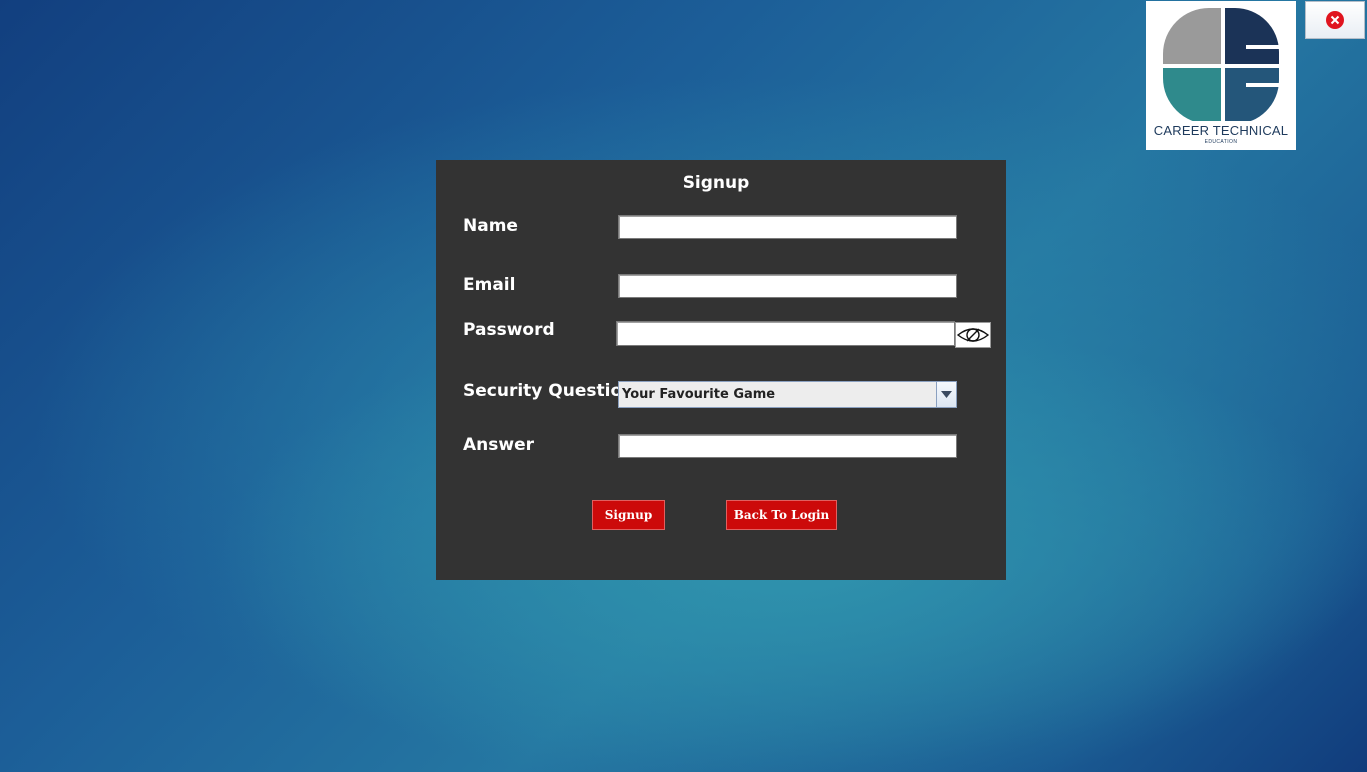 The width and height of the screenshot is (1367, 772). Describe the element at coordinates (1221, 130) in the screenshot. I see `logo-title: CAREER TECHNICAL` at that location.